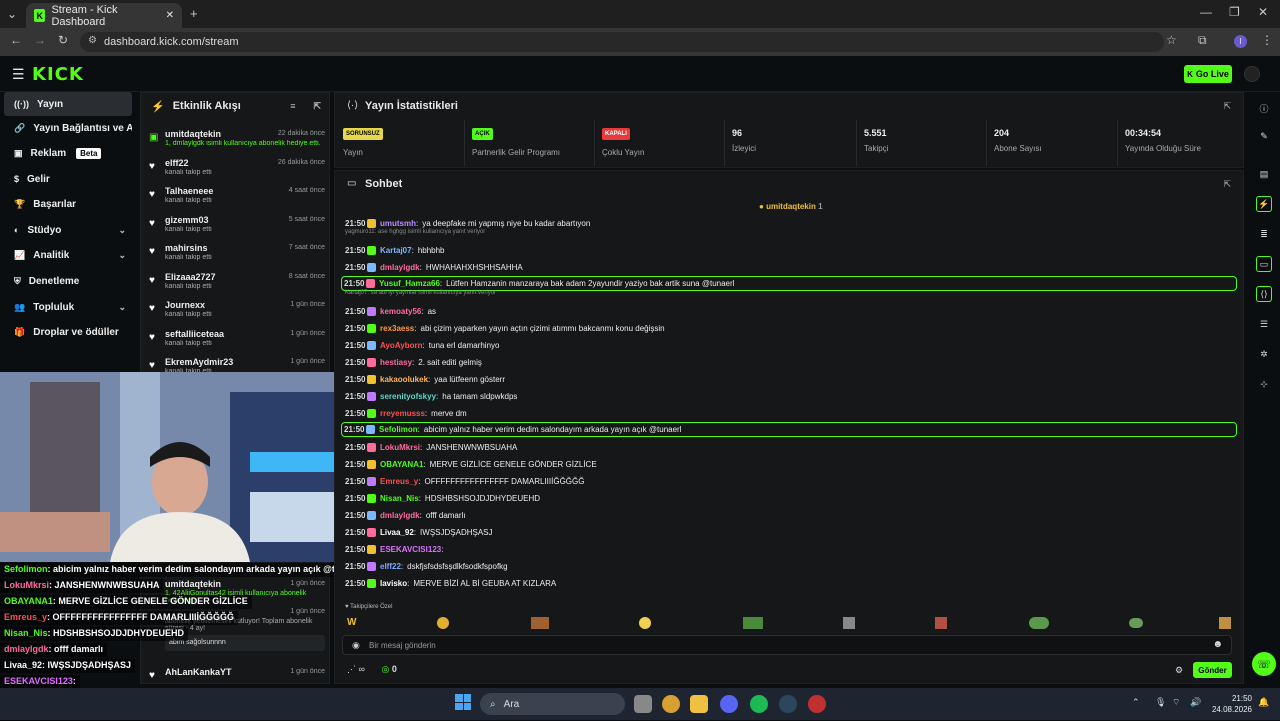 The height and width of the screenshot is (721, 1280). What do you see at coordinates (817, 704) in the screenshot?
I see `obs-icon` at bounding box center [817, 704].